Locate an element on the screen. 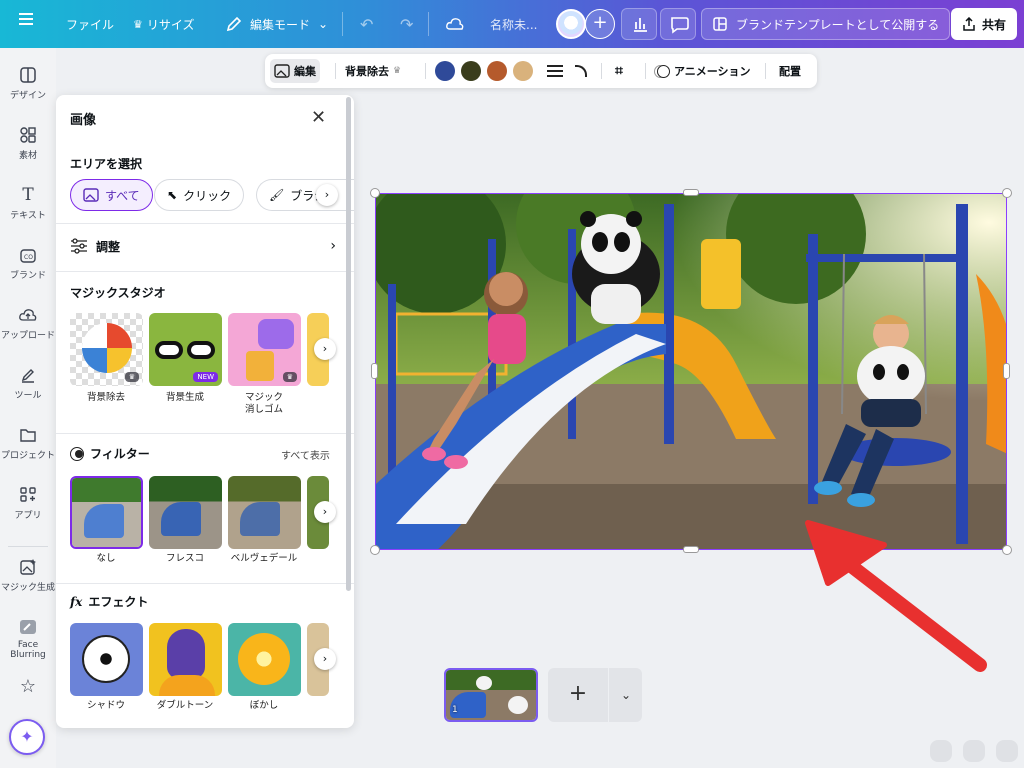  filter-none-thumb is located at coordinates (106, 512).